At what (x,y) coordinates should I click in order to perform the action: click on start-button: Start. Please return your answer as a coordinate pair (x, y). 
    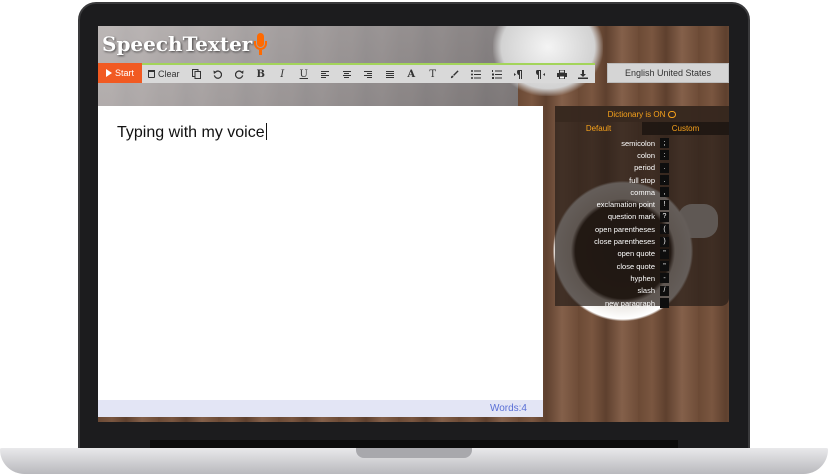
    Looking at the image, I should click on (120, 73).